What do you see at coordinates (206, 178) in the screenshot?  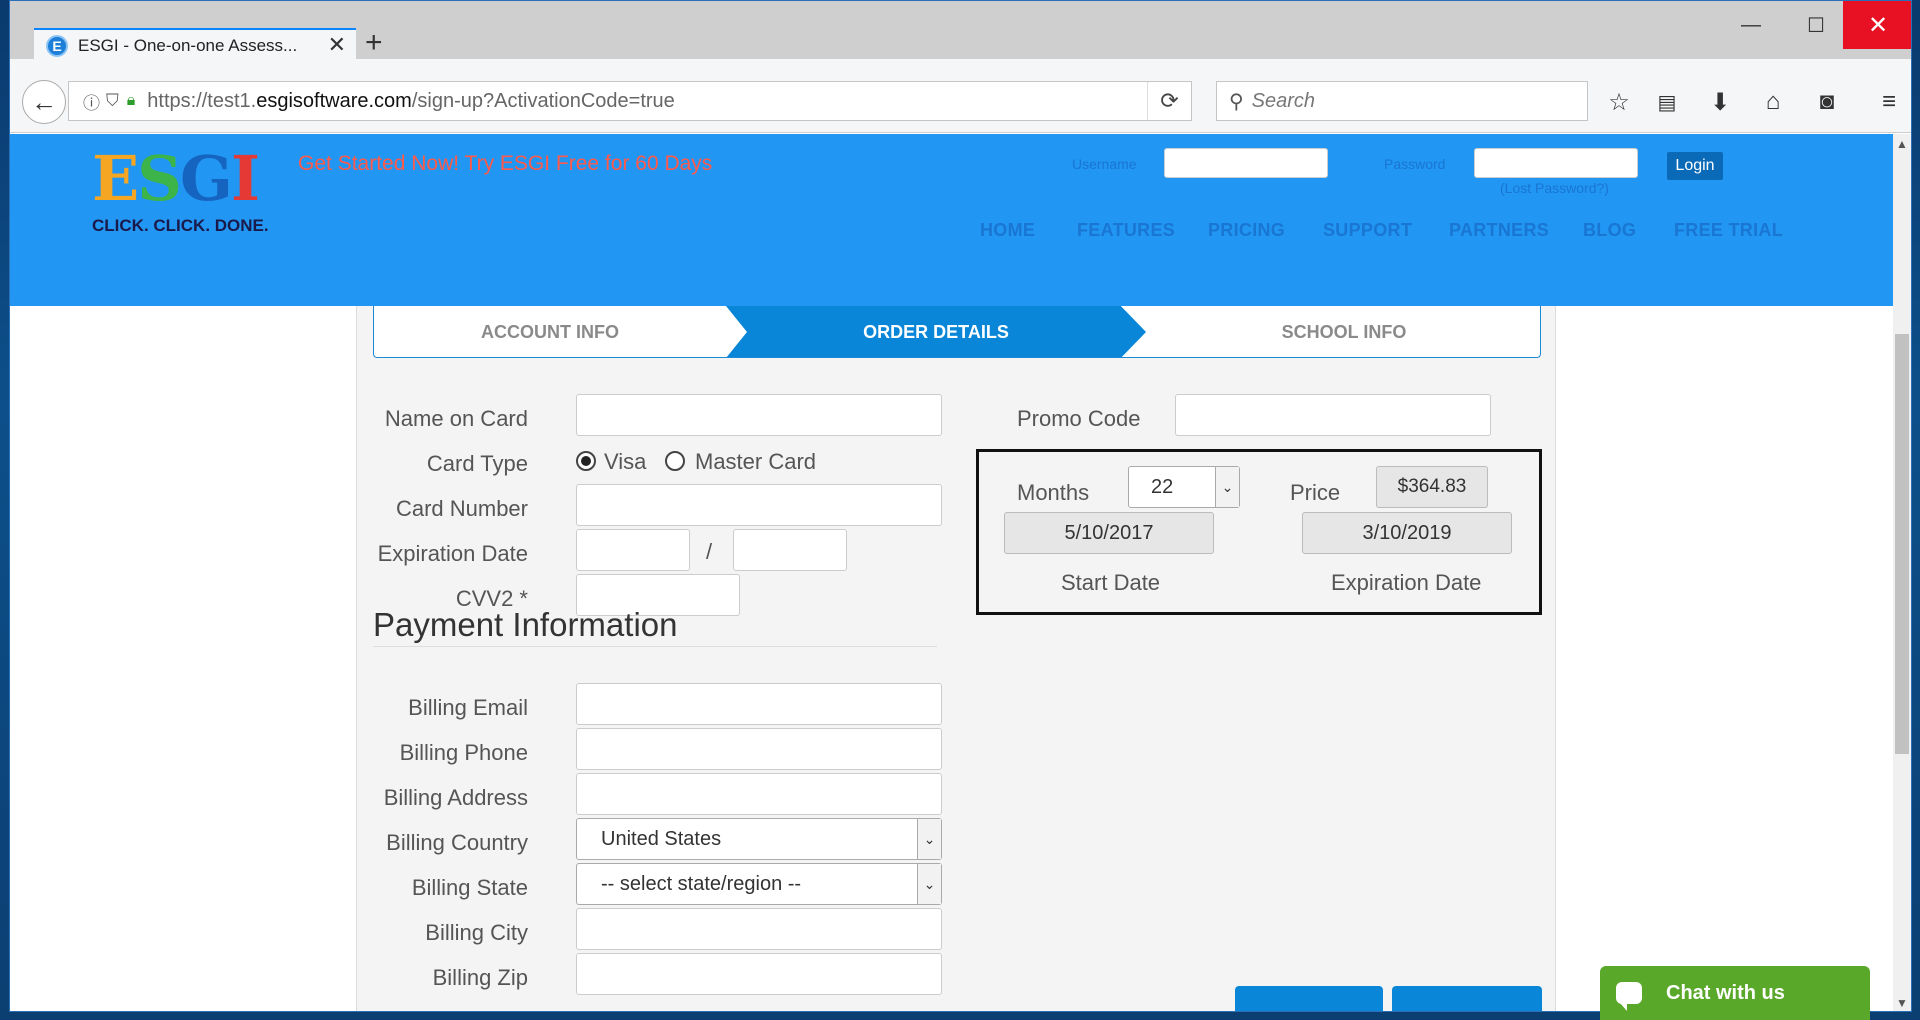 I see `logo-letter-g: G` at bounding box center [206, 178].